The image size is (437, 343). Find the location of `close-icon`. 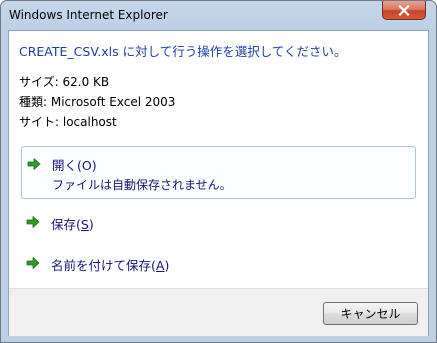

close-icon is located at coordinates (404, 10).